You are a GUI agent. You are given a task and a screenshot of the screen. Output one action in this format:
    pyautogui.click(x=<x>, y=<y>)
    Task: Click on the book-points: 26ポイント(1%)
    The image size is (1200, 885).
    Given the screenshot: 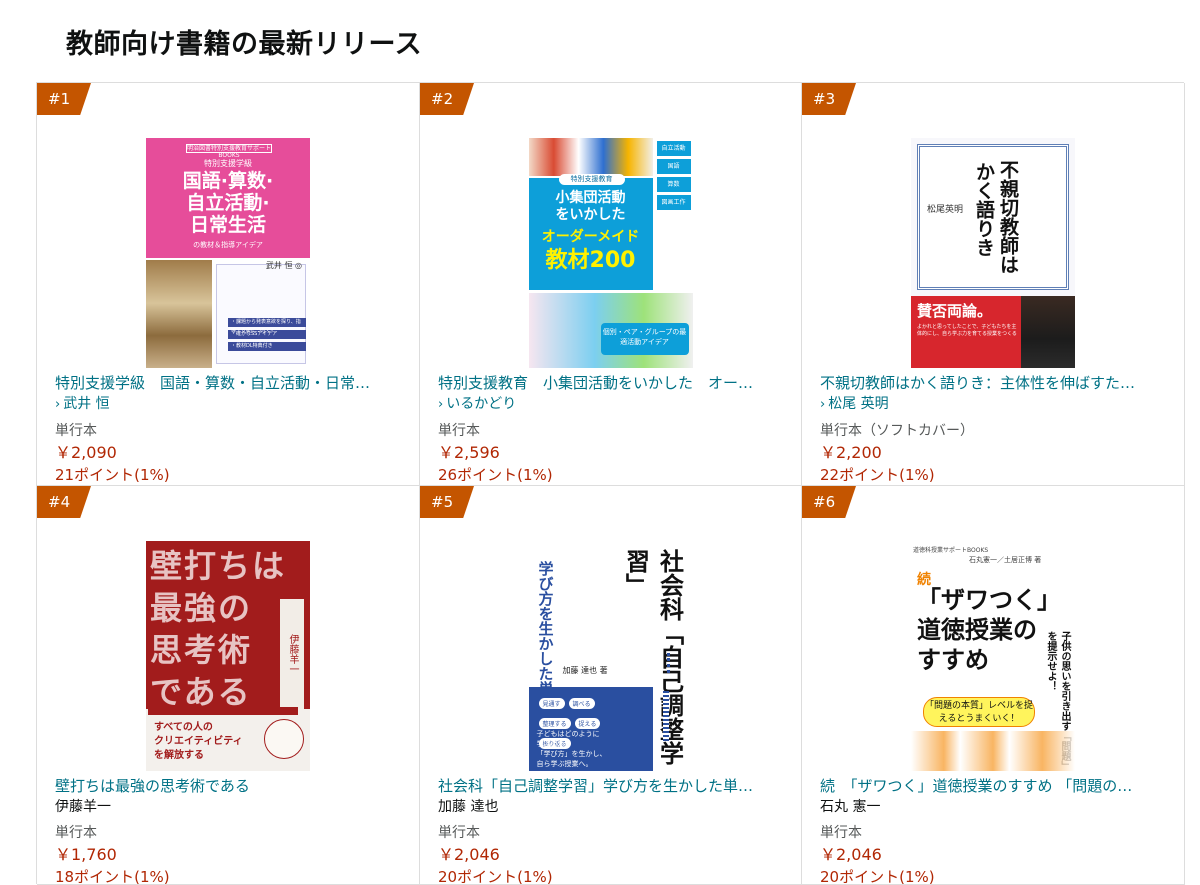 What is the action you would take?
    pyautogui.click(x=495, y=475)
    